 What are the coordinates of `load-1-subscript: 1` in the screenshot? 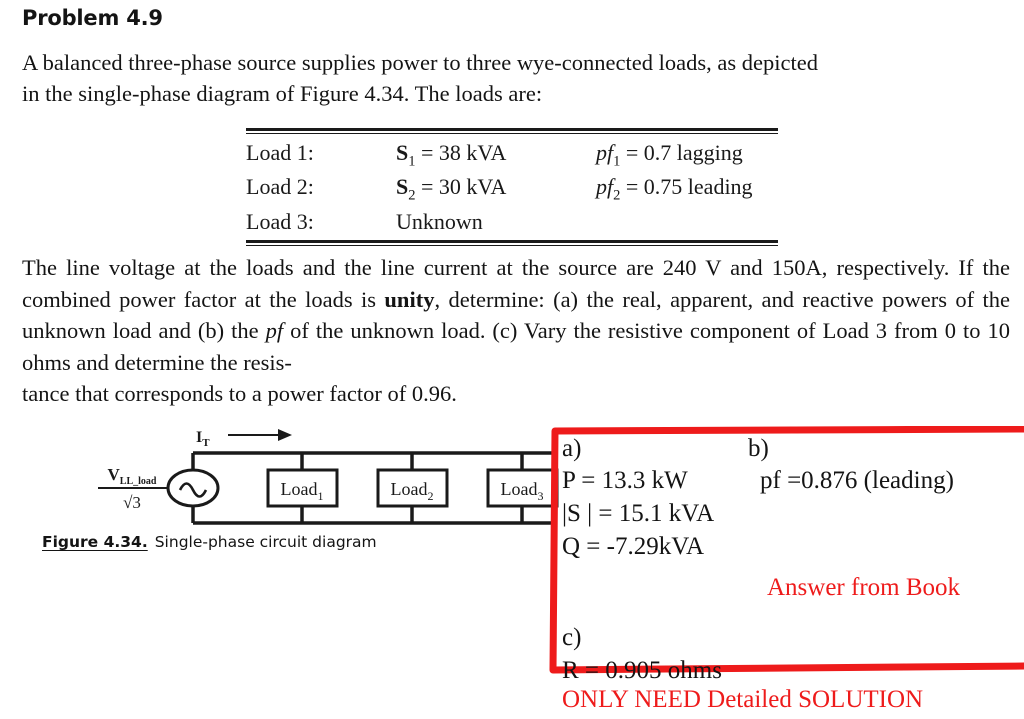 It's located at (320, 496).